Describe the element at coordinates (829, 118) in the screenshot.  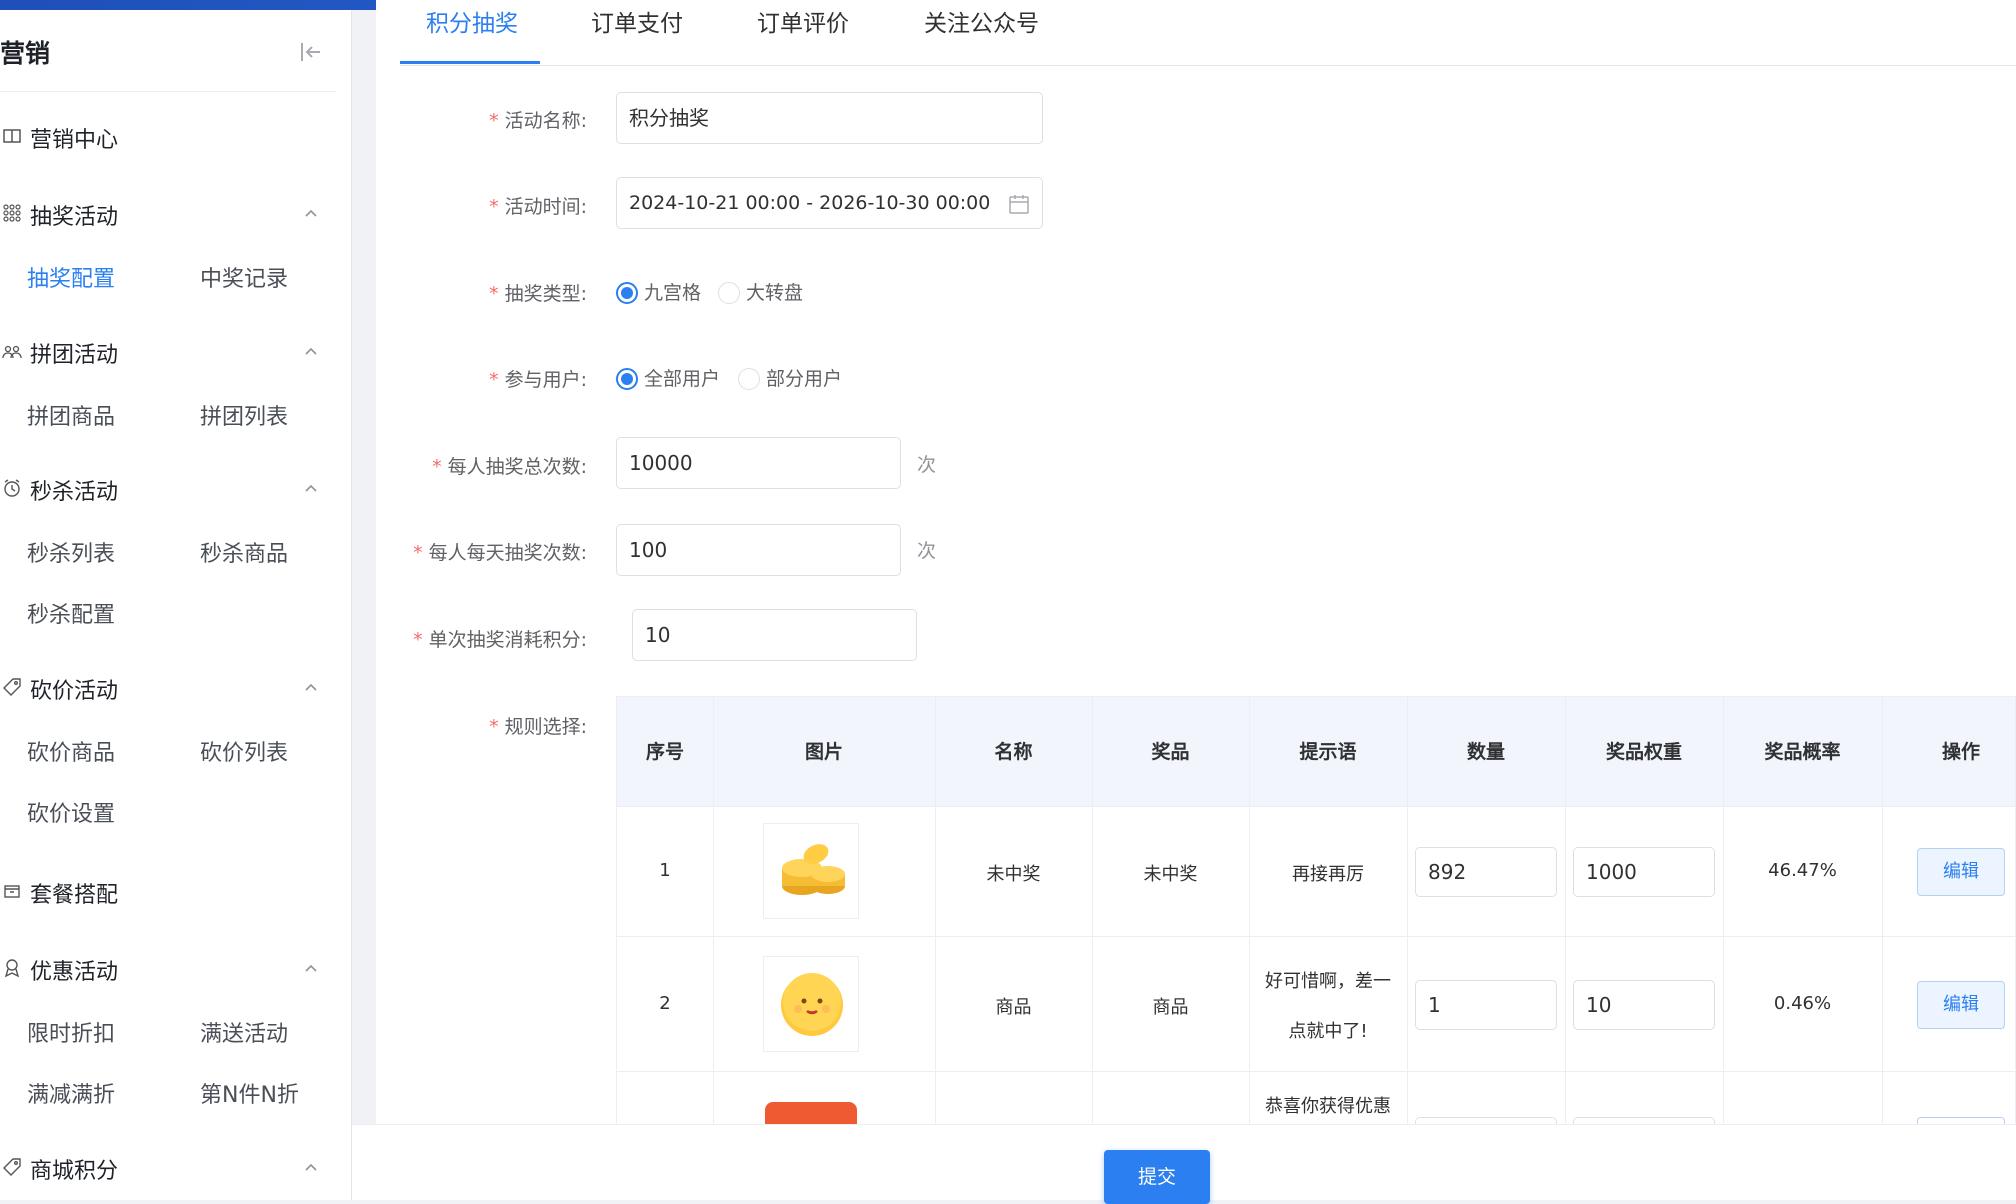
I see `activity-name-input: 积分抽奖` at that location.